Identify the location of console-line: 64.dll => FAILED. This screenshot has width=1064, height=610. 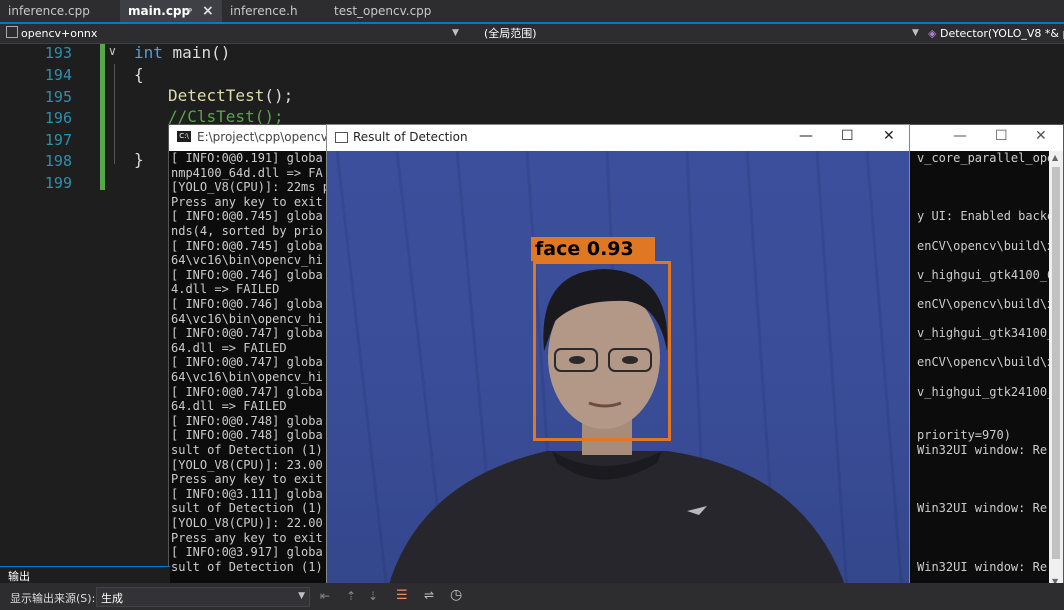
(229, 406).